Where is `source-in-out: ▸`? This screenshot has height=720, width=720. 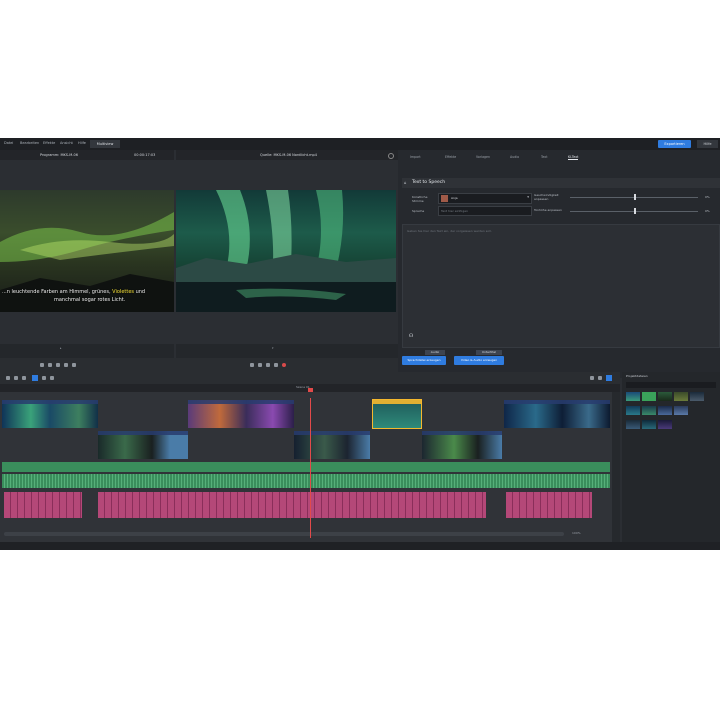
source-in-out: ▸ is located at coordinates (61, 348).